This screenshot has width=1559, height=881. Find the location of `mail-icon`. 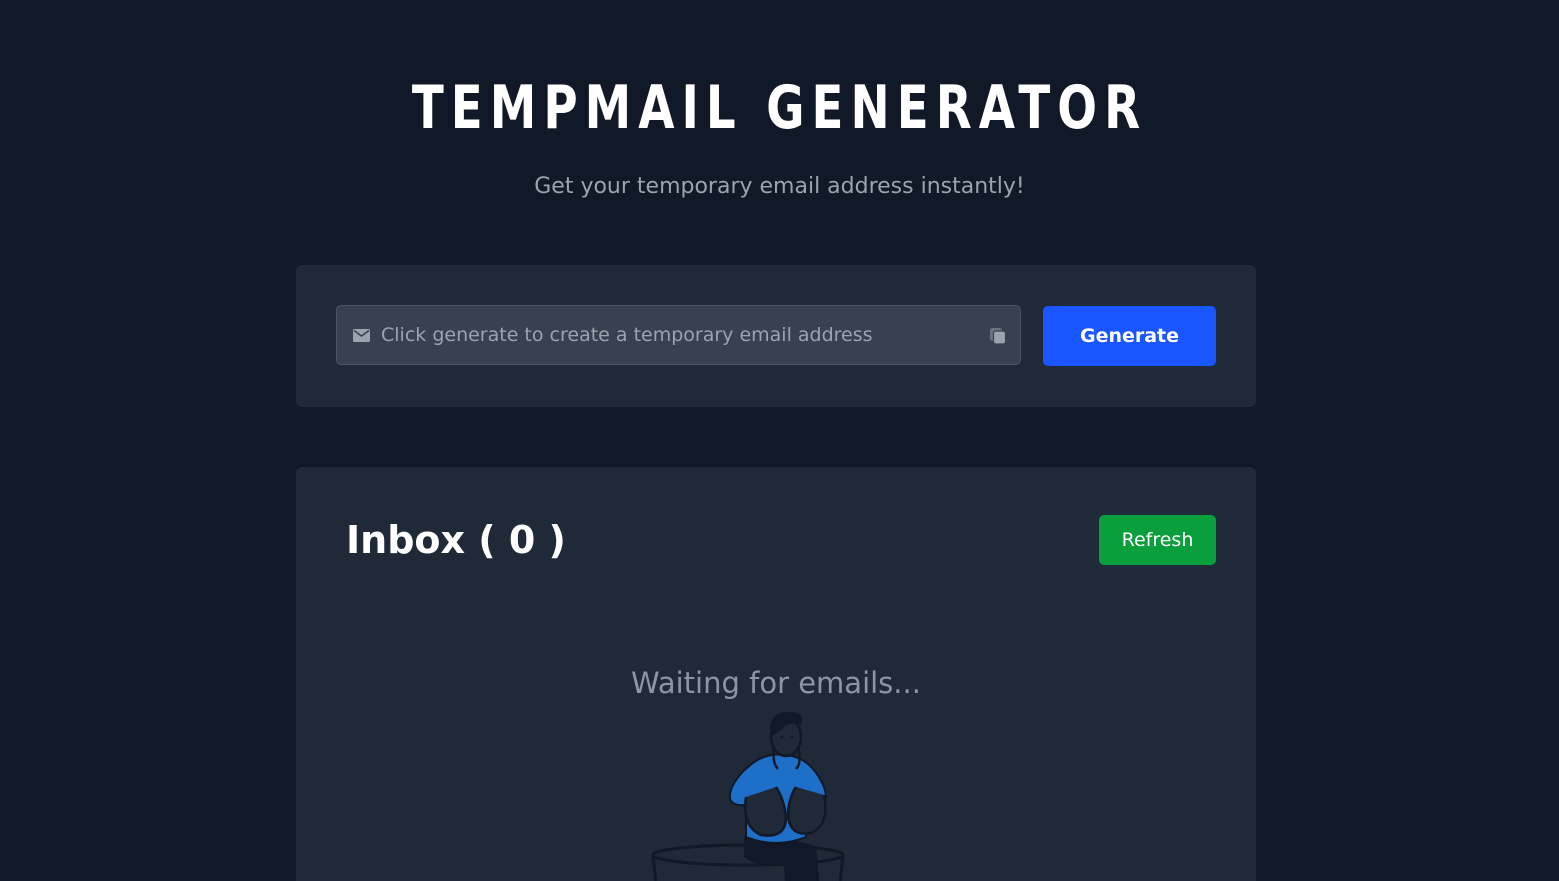

mail-icon is located at coordinates (361, 335).